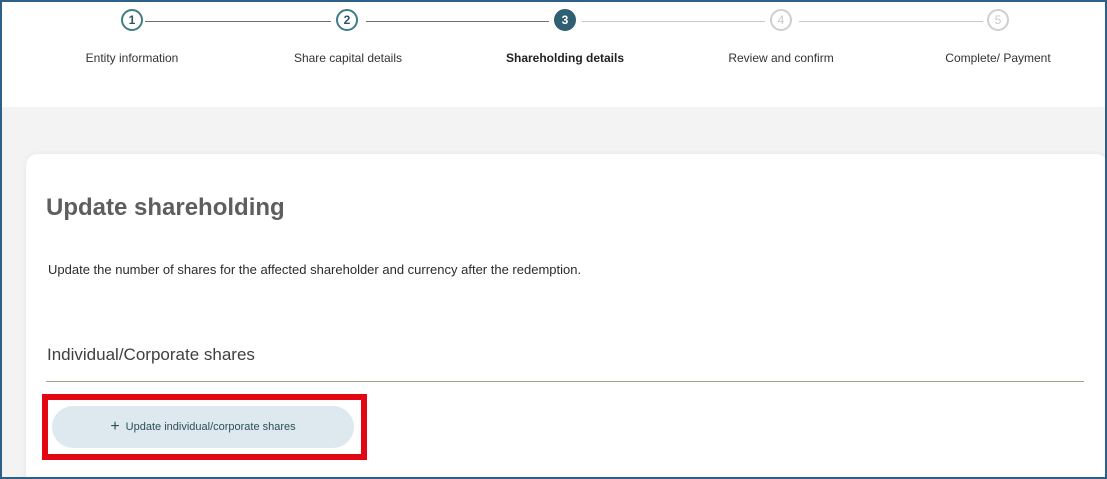  Describe the element at coordinates (348, 58) in the screenshot. I see `step-2-label: Share capital details` at that location.